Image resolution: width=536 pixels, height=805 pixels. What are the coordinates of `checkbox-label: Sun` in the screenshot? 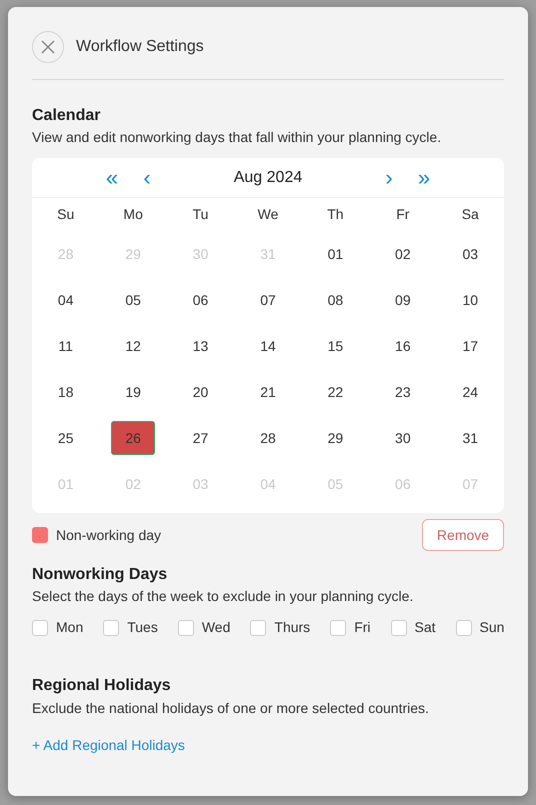 It's located at (492, 628).